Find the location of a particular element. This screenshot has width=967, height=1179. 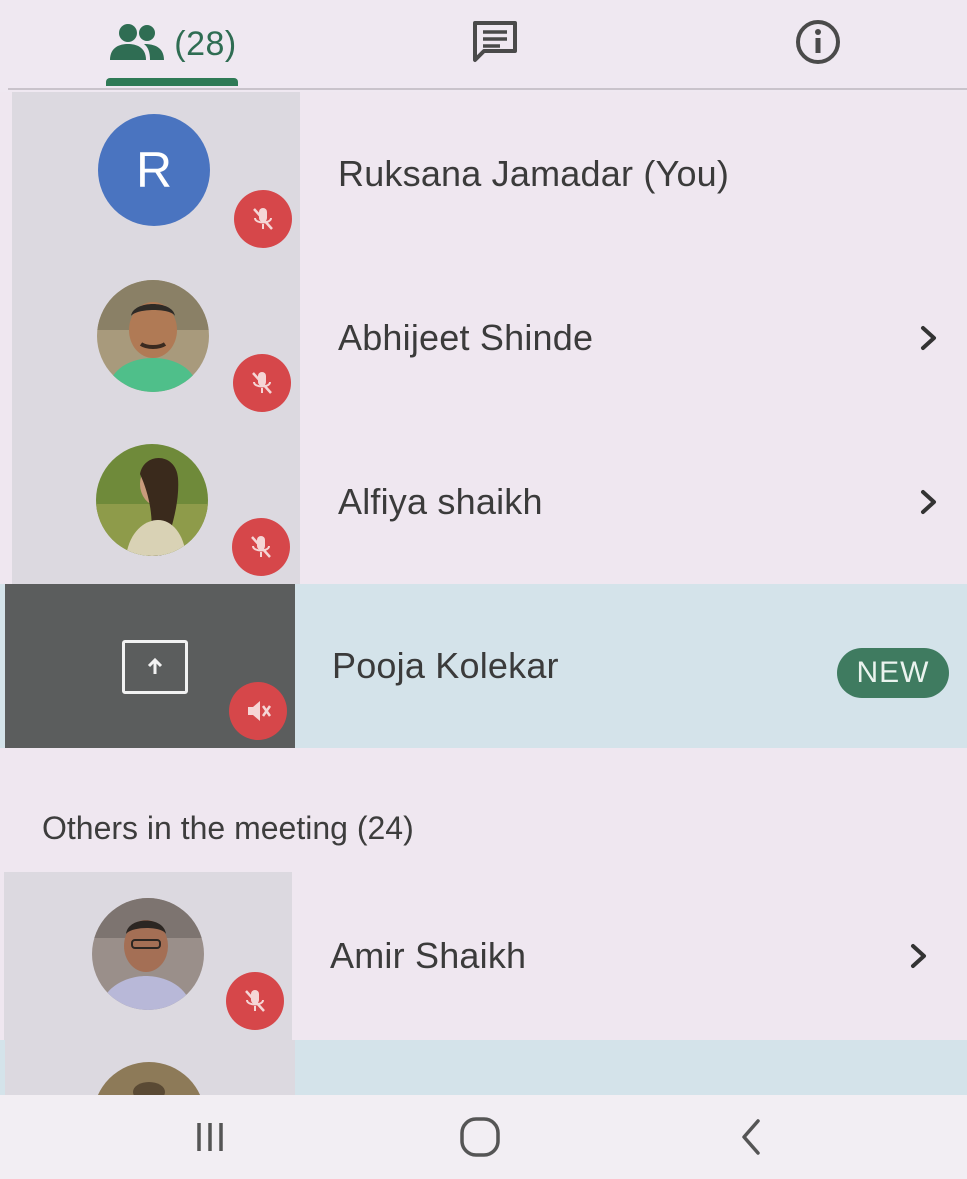

participant-name: Alfiya shaikh is located at coordinates (440, 501).